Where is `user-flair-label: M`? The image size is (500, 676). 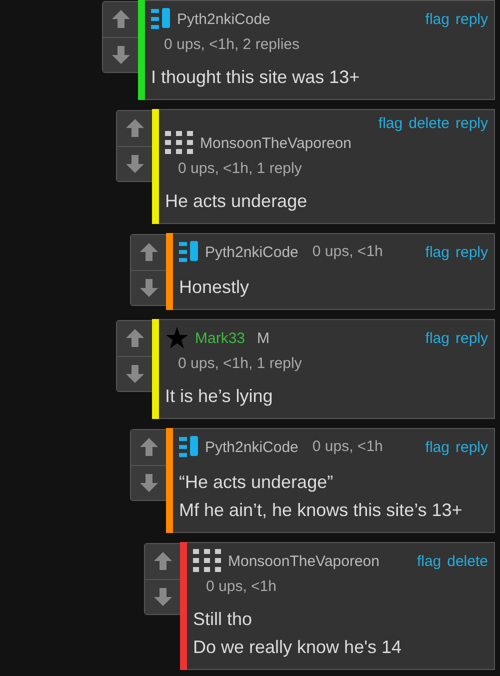
user-flair-label: M is located at coordinates (263, 338).